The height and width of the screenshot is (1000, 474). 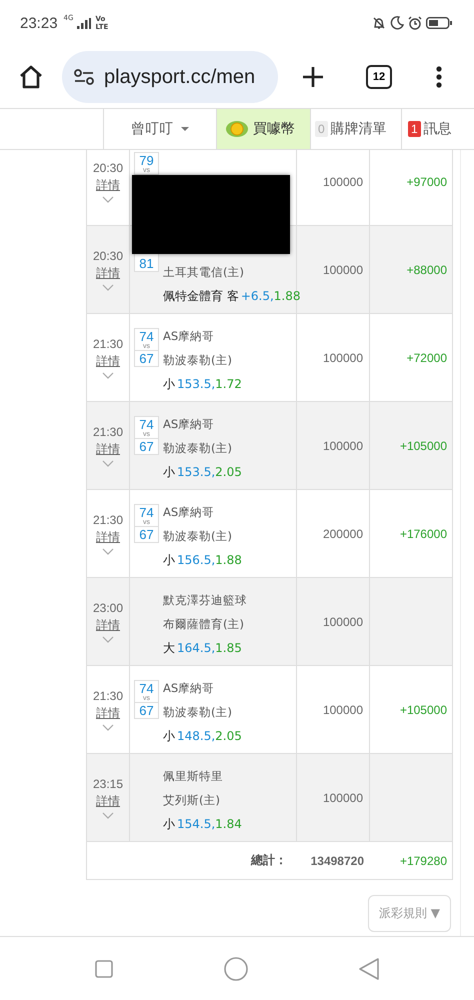 What do you see at coordinates (342, 533) in the screenshot?
I see `stake-amount: 200000` at bounding box center [342, 533].